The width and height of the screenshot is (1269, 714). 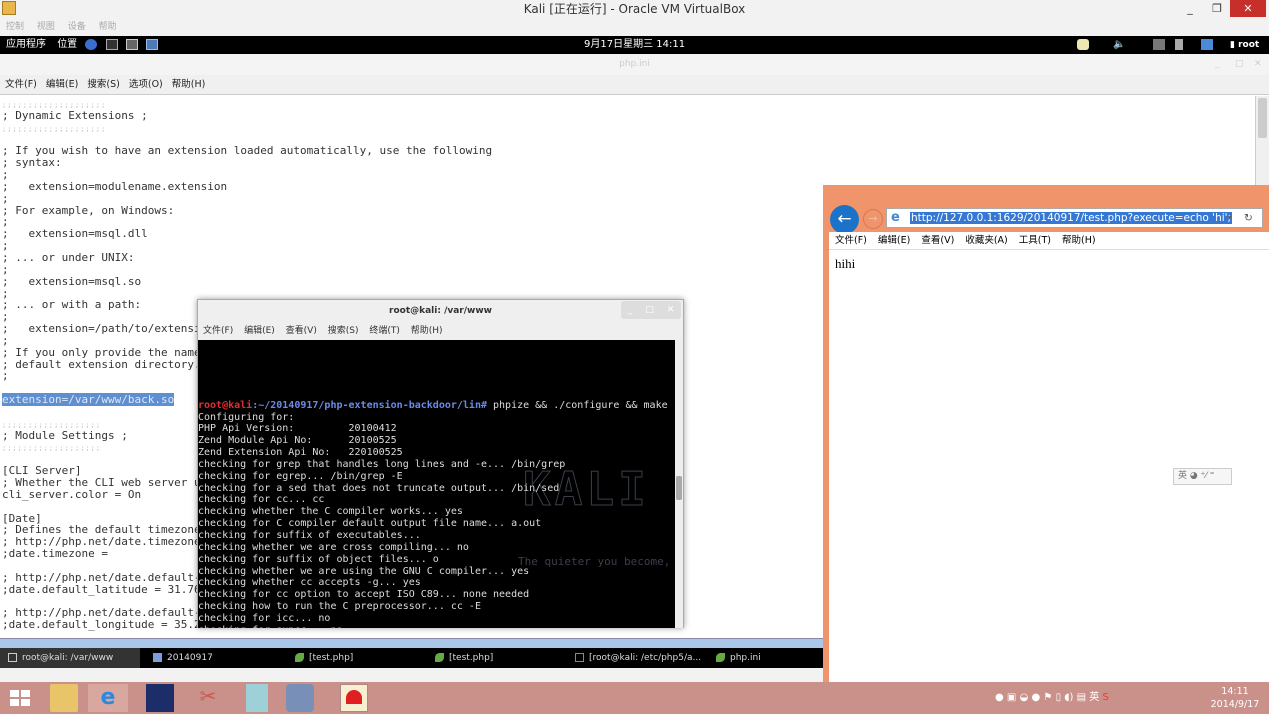 What do you see at coordinates (634, 45) in the screenshot?
I see `panel-clock: 9月17日星期三 14:11` at bounding box center [634, 45].